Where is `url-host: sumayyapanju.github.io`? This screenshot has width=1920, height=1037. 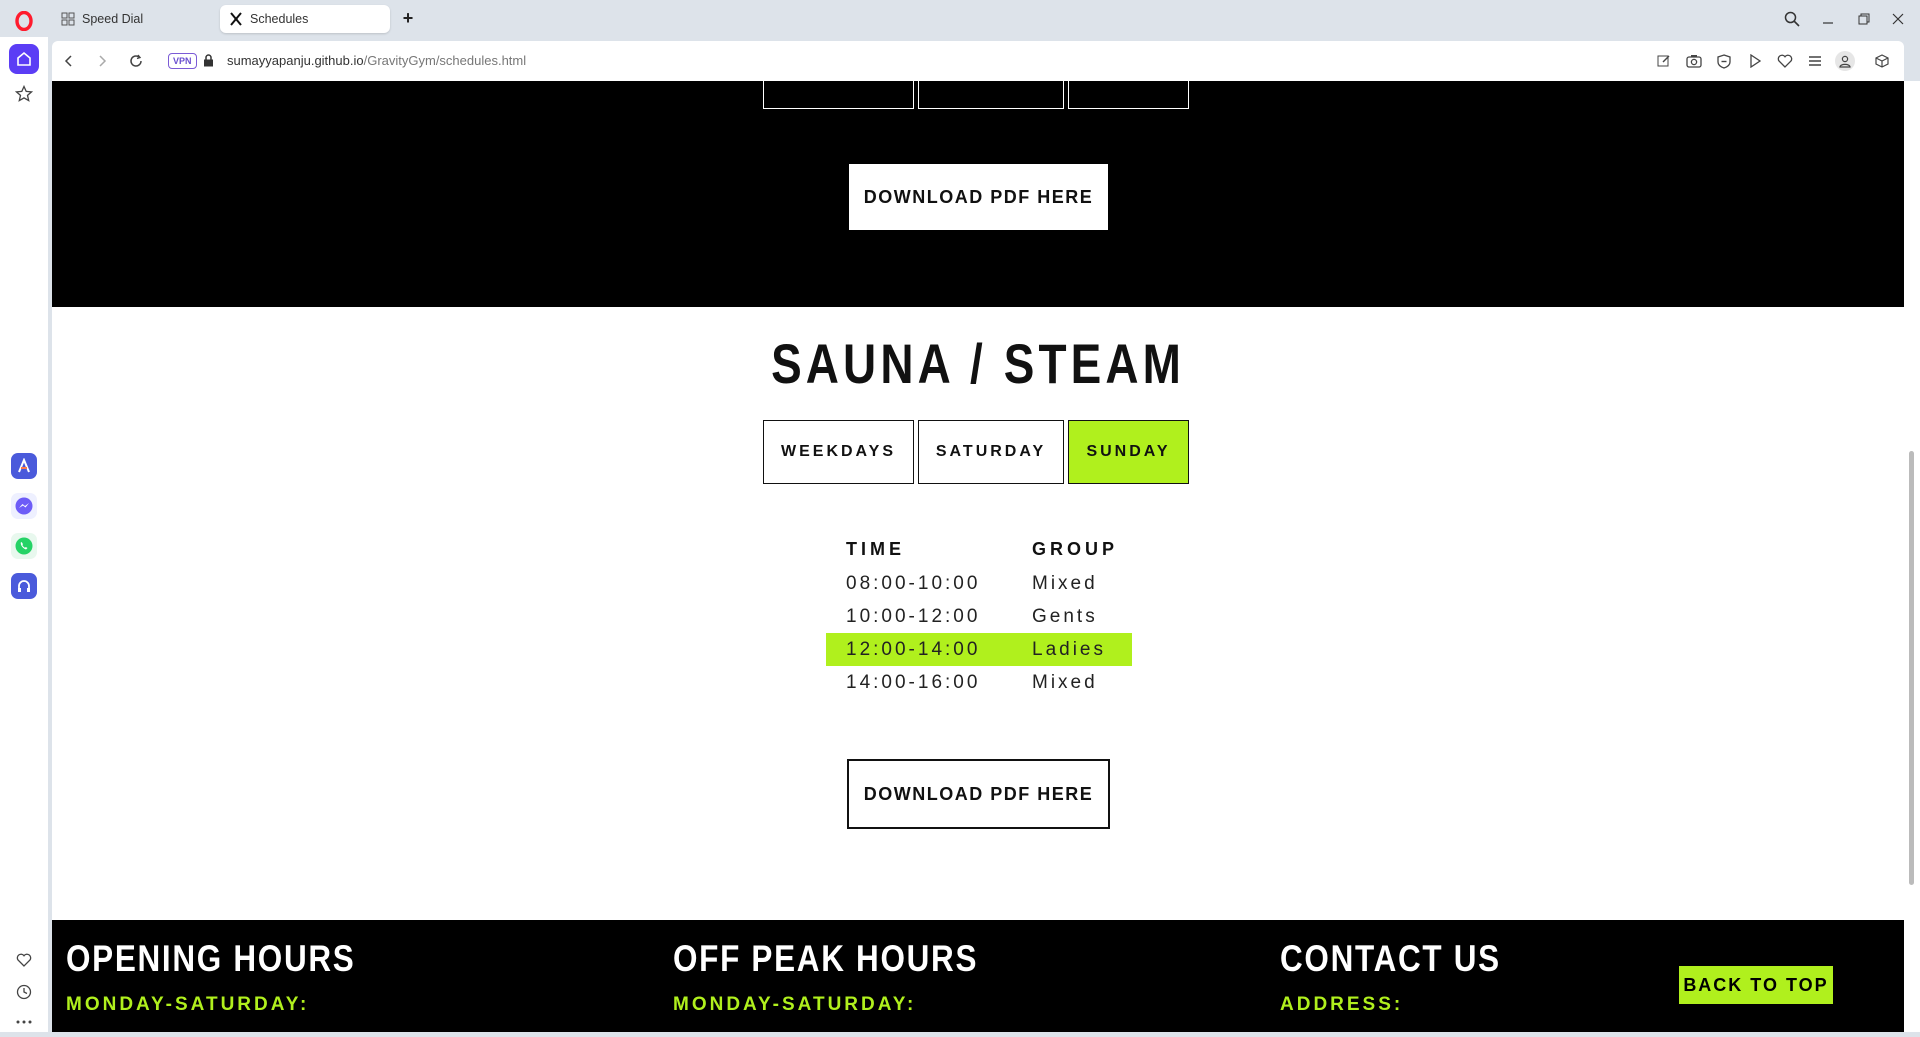
url-host: sumayyapanju.github.io is located at coordinates (295, 60).